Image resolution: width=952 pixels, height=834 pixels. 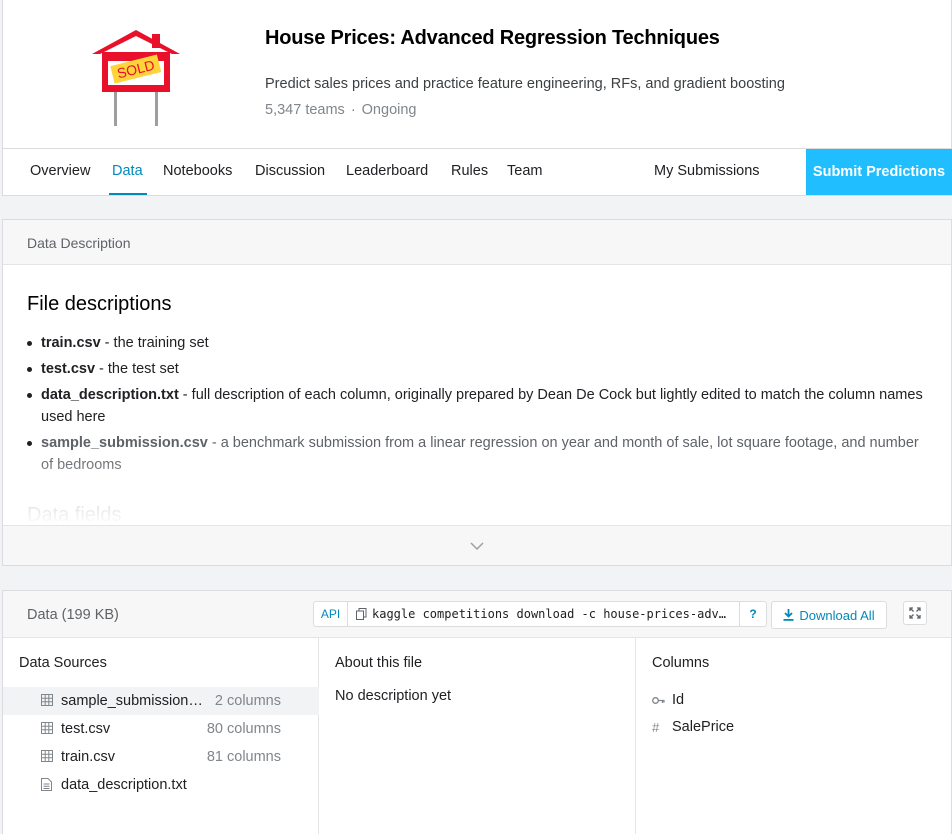 What do you see at coordinates (793, 736) in the screenshot?
I see `columns-panel: Columns Id # SalePrice` at bounding box center [793, 736].